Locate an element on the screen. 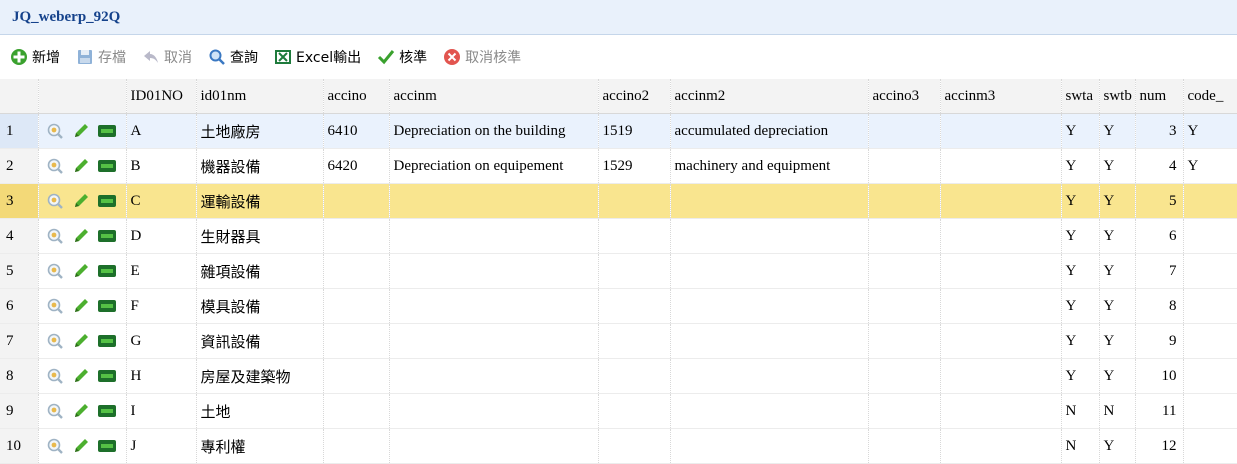 This screenshot has height=464, width=1237. unapprove-button: 取消核準 is located at coordinates (482, 57).